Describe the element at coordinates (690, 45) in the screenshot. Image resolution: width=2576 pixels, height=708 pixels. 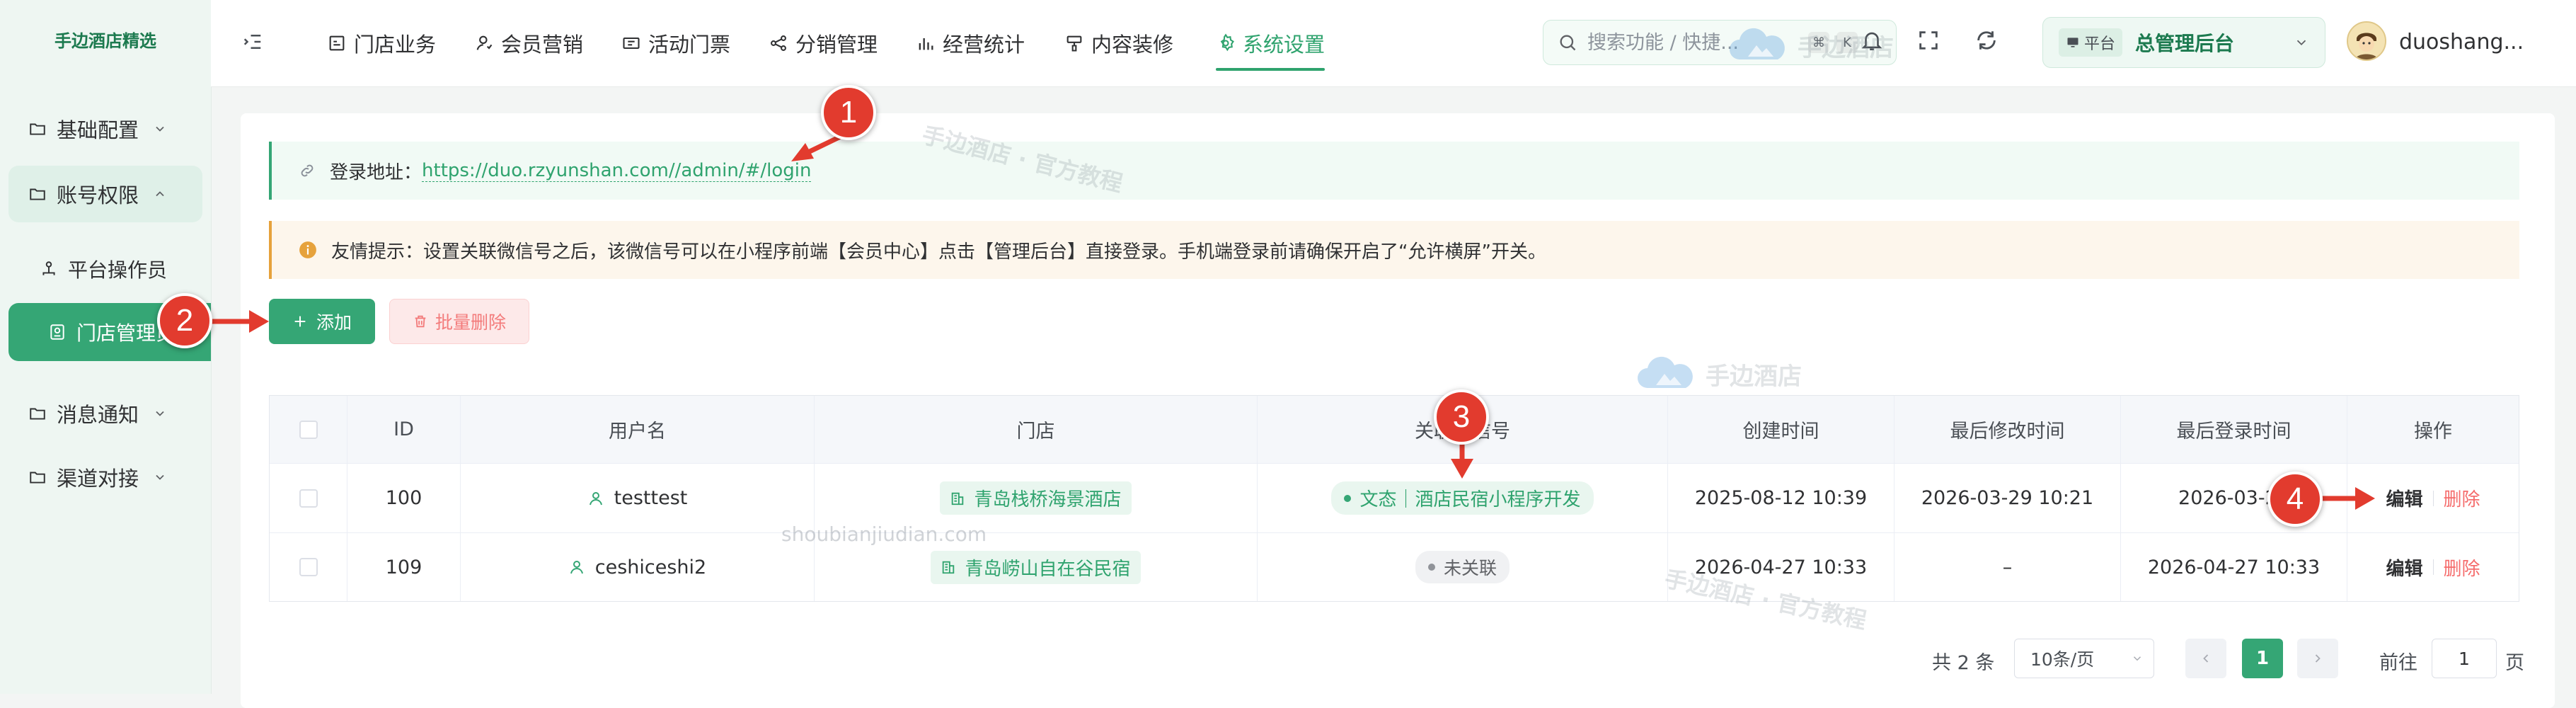
I see `tab-label: 活动门票` at that location.